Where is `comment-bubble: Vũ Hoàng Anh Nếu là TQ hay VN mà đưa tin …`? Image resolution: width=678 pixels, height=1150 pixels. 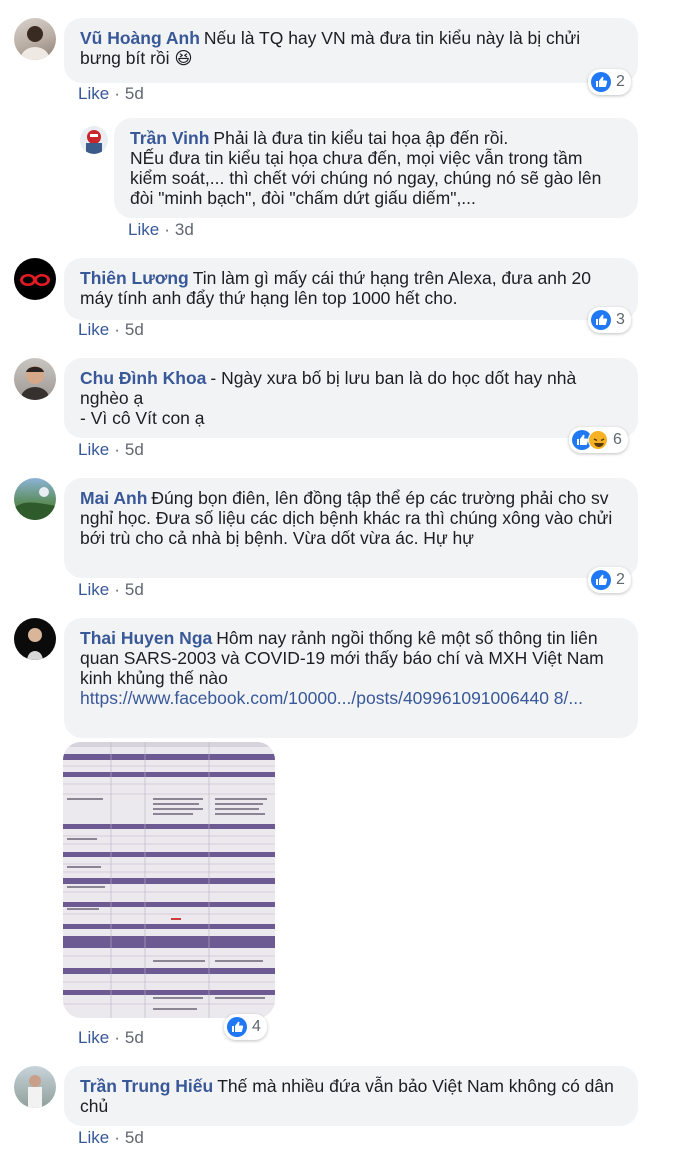
comment-bubble: Vũ Hoàng Anh Nếu là TQ hay VN mà đưa tin … is located at coordinates (351, 50).